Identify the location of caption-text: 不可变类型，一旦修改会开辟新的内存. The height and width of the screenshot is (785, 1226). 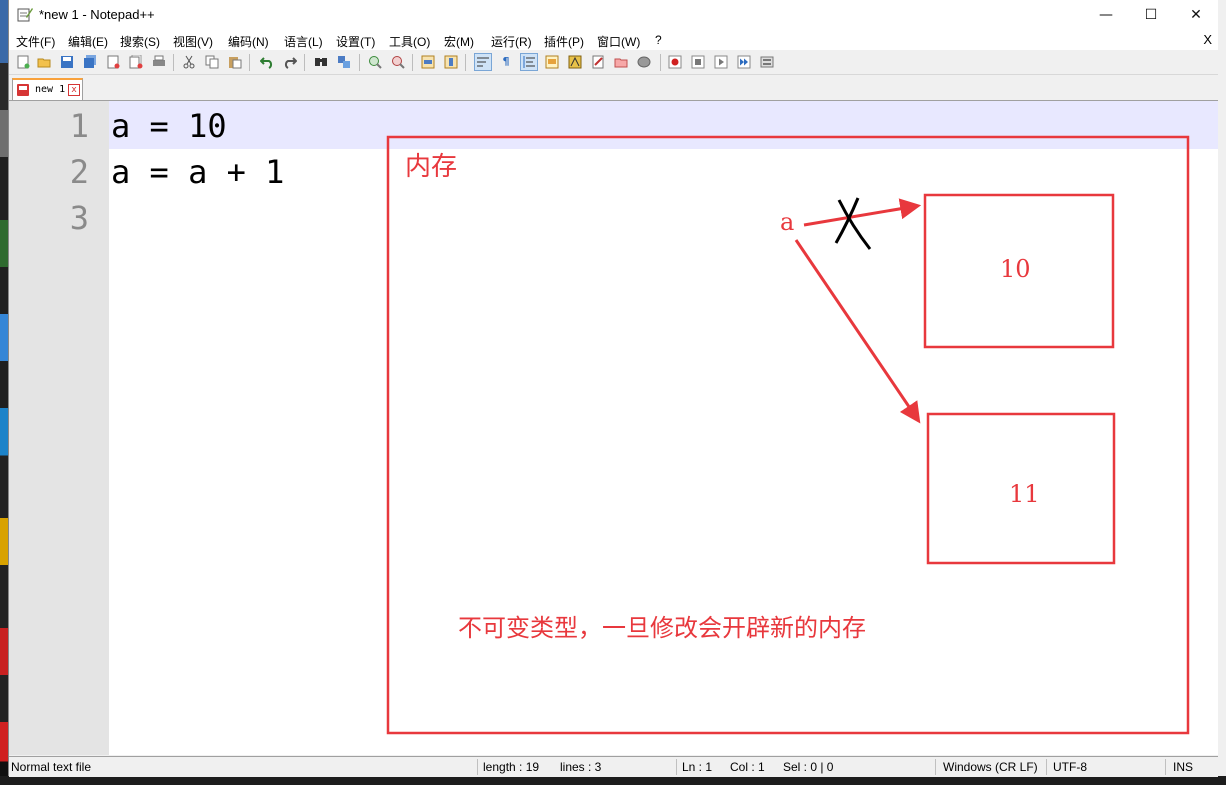
(662, 628).